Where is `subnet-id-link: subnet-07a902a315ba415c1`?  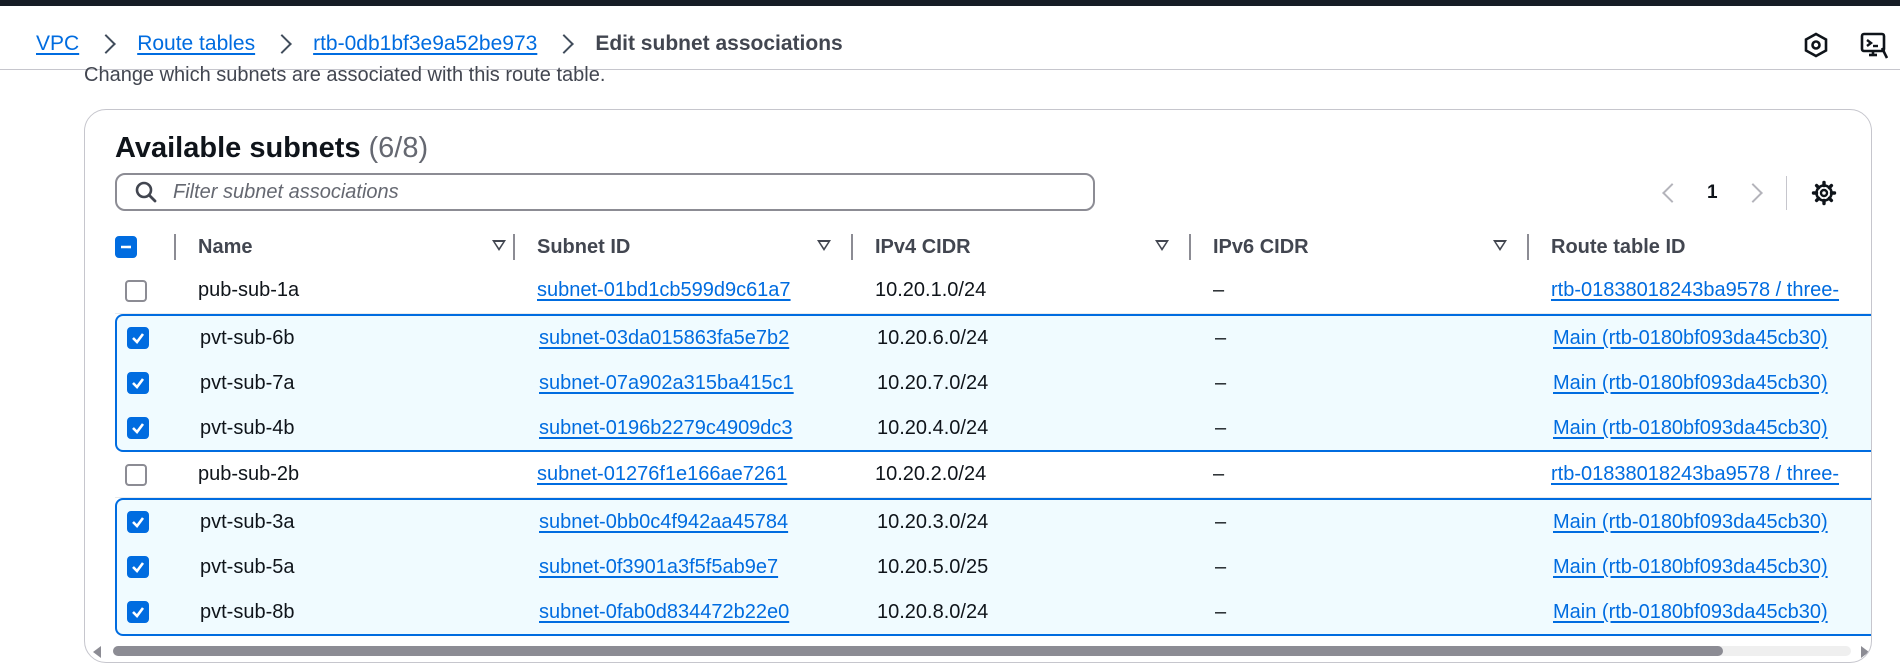
subnet-id-link: subnet-07a902a315ba415c1 is located at coordinates (666, 383).